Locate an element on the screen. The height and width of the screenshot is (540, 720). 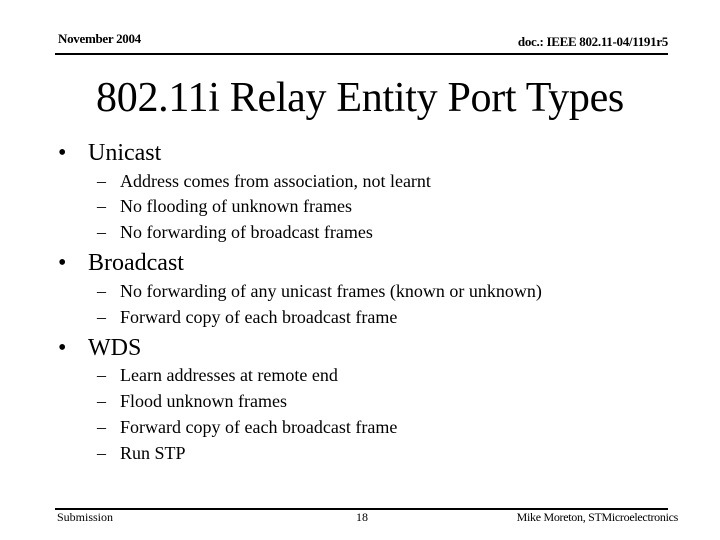
sub-bullet-text: No forwarding of broadcast frames is located at coordinates (246, 232).